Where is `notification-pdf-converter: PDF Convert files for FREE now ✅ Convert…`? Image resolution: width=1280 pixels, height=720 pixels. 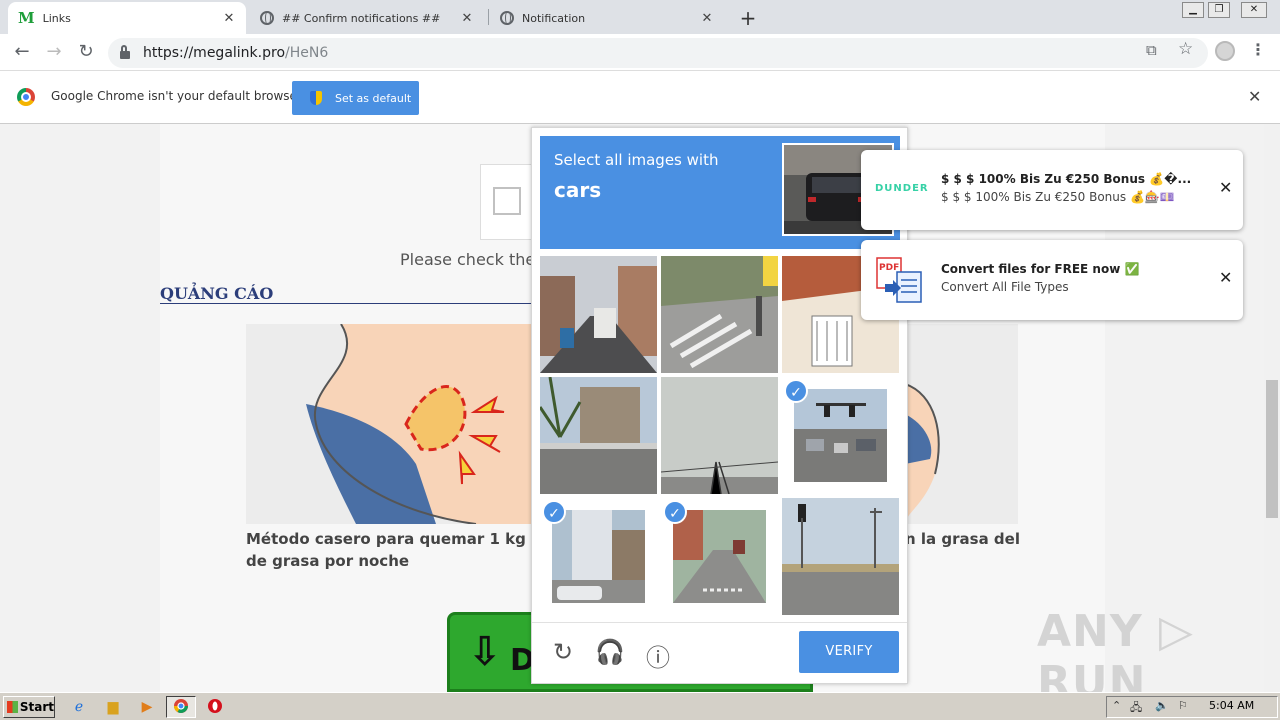
notification-pdf-converter: PDF Convert files for FREE now ✅ Convert… is located at coordinates (1052, 280).